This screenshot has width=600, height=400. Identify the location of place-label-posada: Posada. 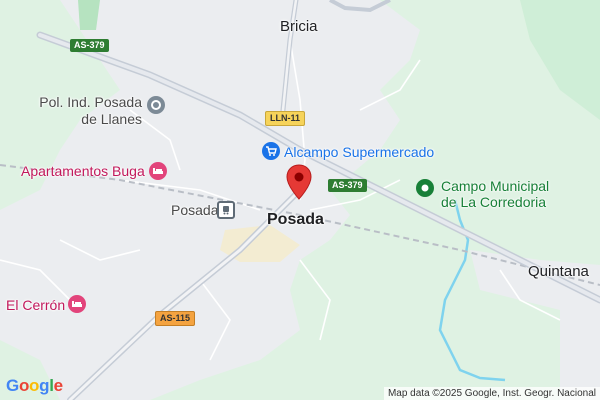
(295, 220).